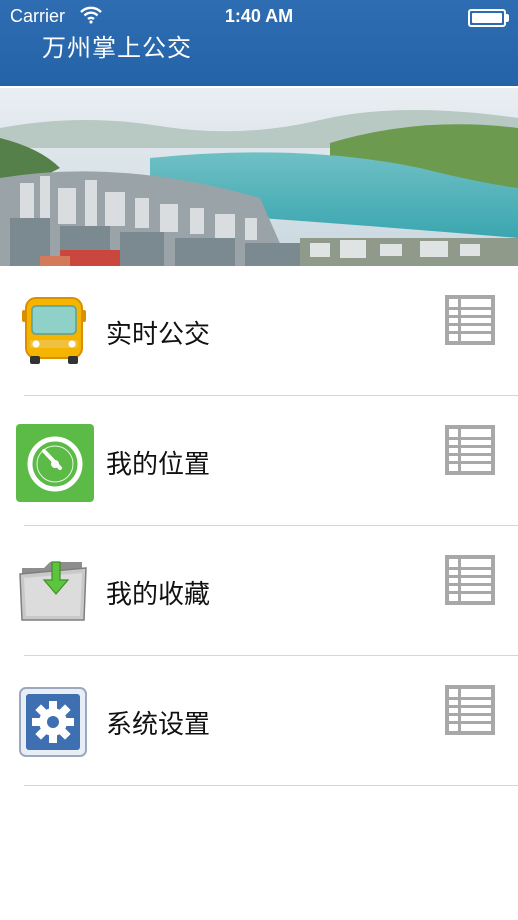  I want to click on bus-icon, so click(54, 332).